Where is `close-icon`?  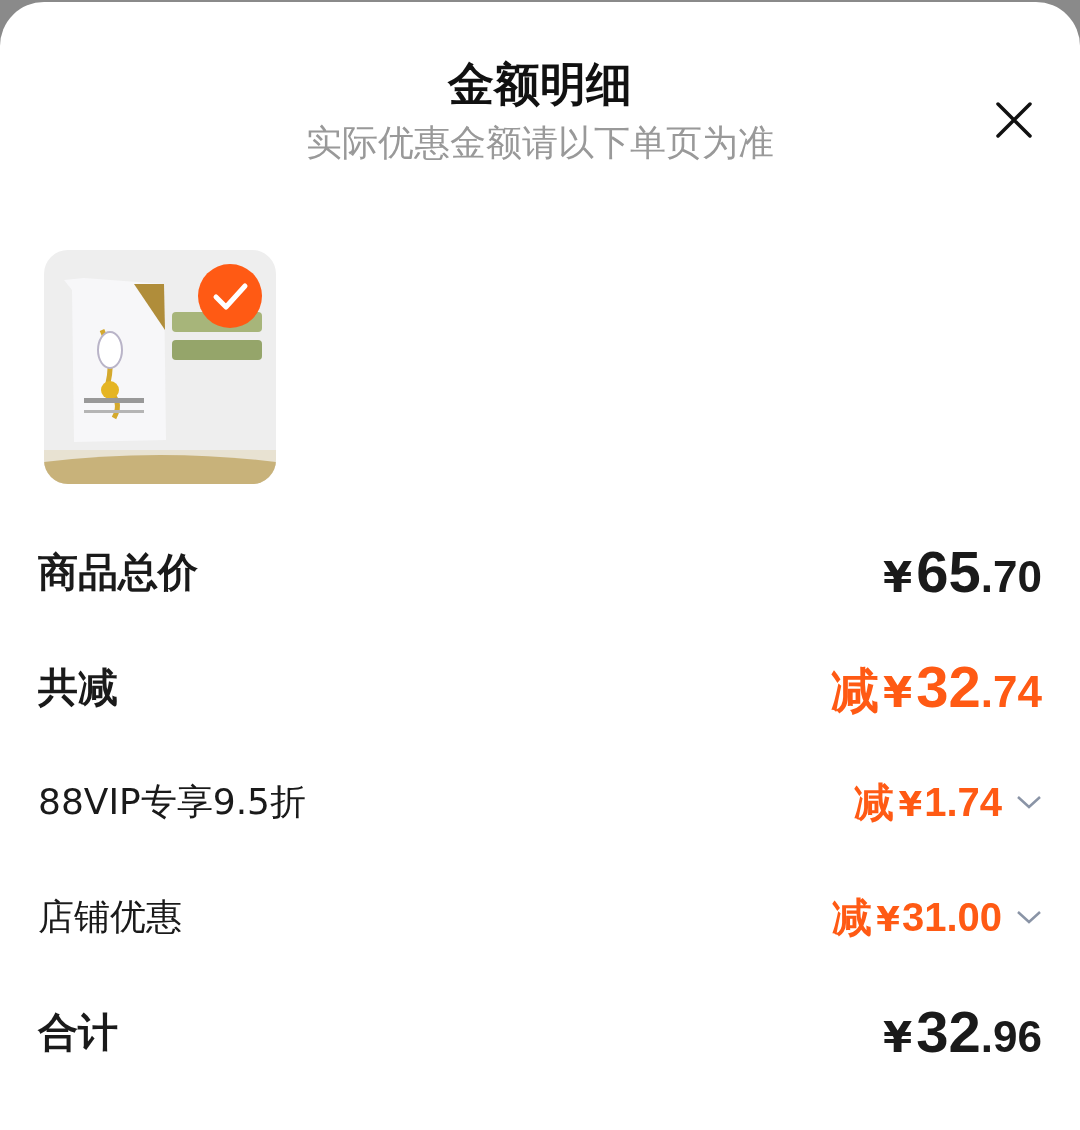 close-icon is located at coordinates (1014, 120).